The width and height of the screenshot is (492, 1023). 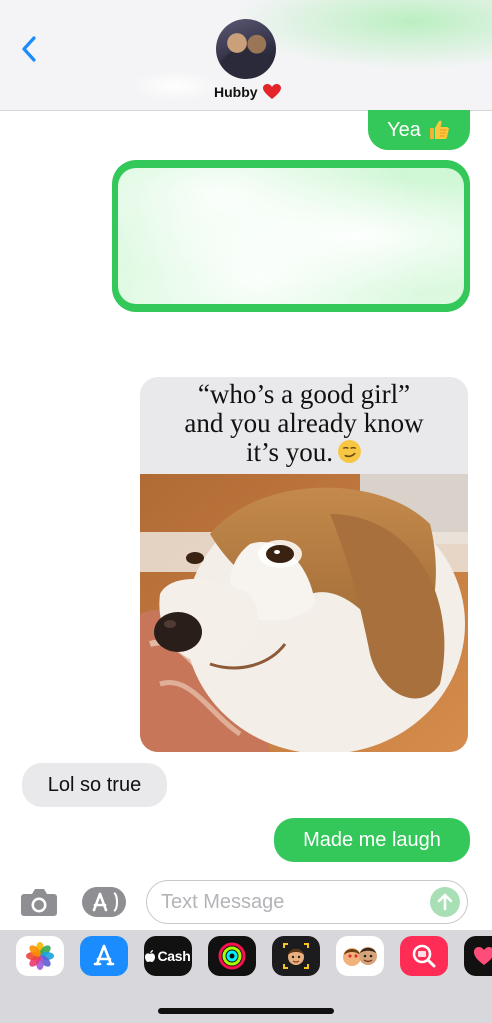 What do you see at coordinates (271, 91) in the screenshot?
I see `red-heart-icon` at bounding box center [271, 91].